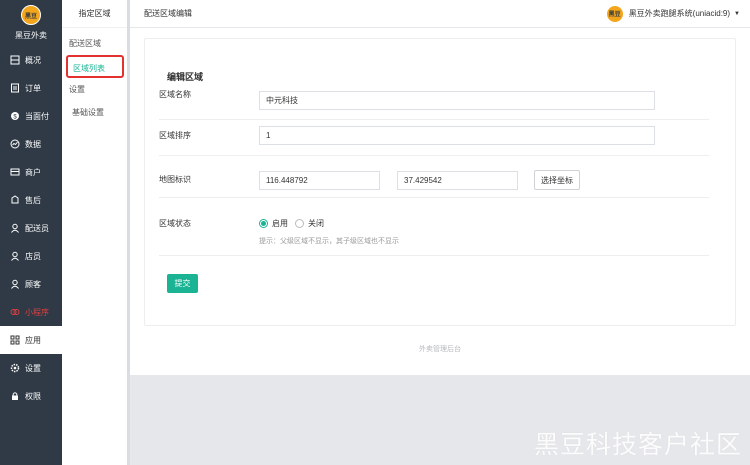 The height and width of the screenshot is (465, 750). I want to click on miniprogram-icon, so click(15, 312).